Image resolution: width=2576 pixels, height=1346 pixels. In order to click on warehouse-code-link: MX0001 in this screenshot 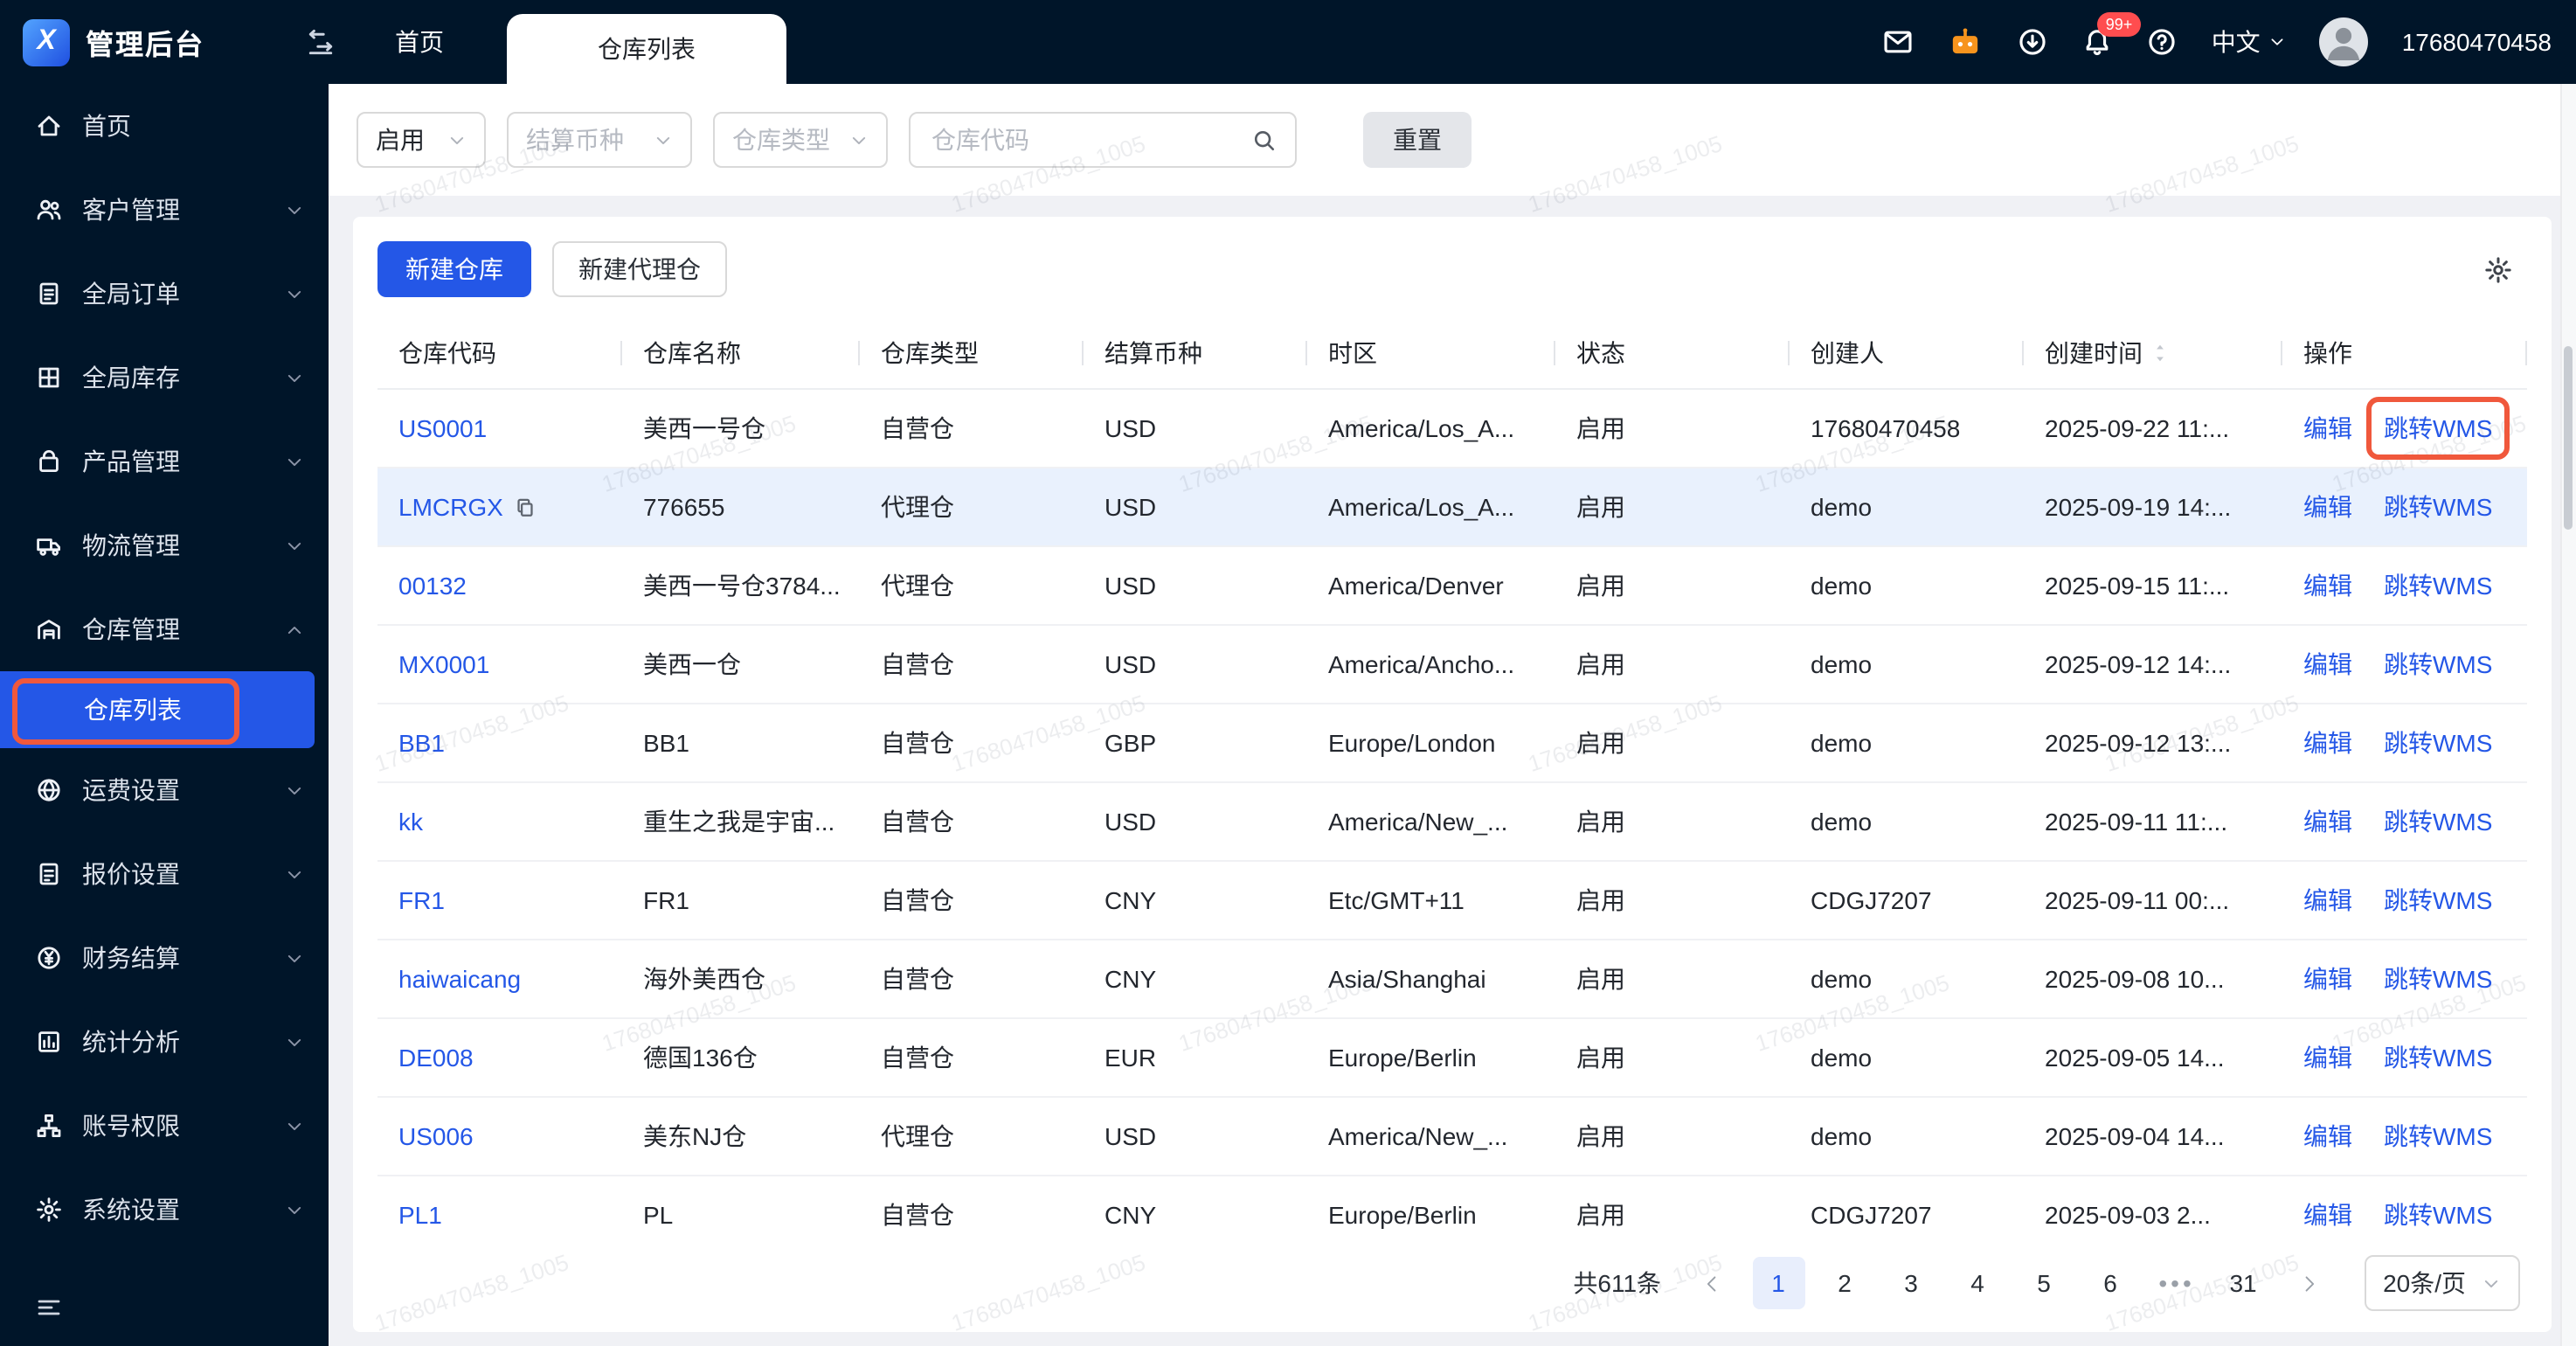, I will do `click(443, 664)`.